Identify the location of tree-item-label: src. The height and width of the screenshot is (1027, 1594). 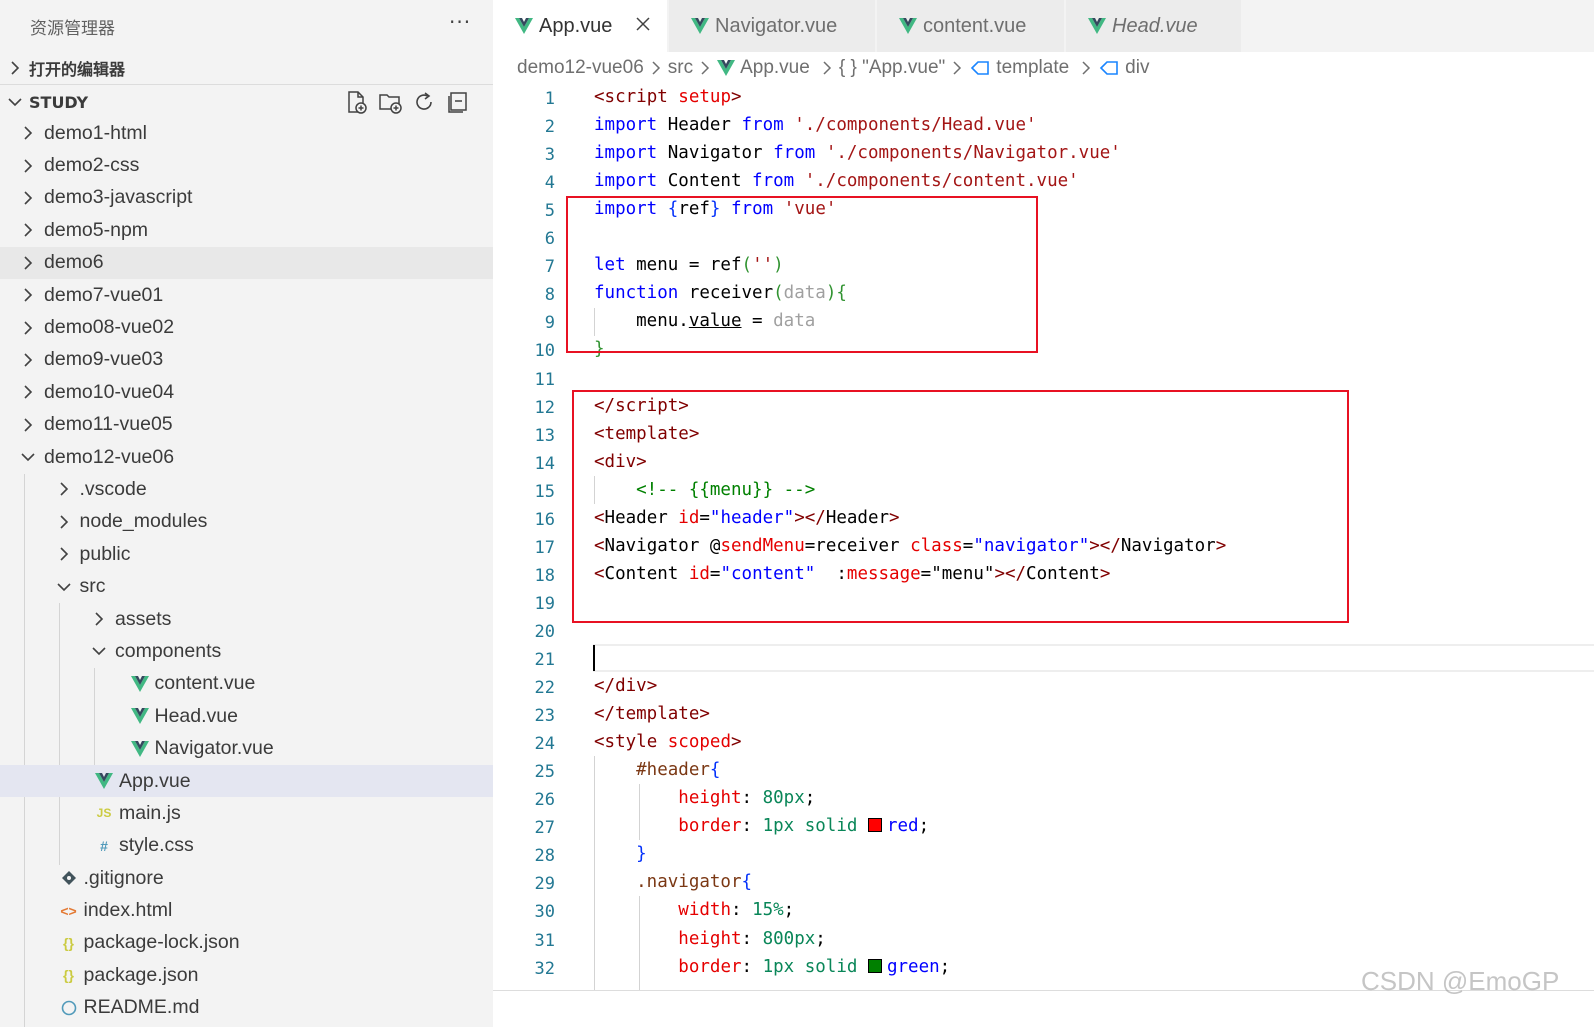
(92, 586).